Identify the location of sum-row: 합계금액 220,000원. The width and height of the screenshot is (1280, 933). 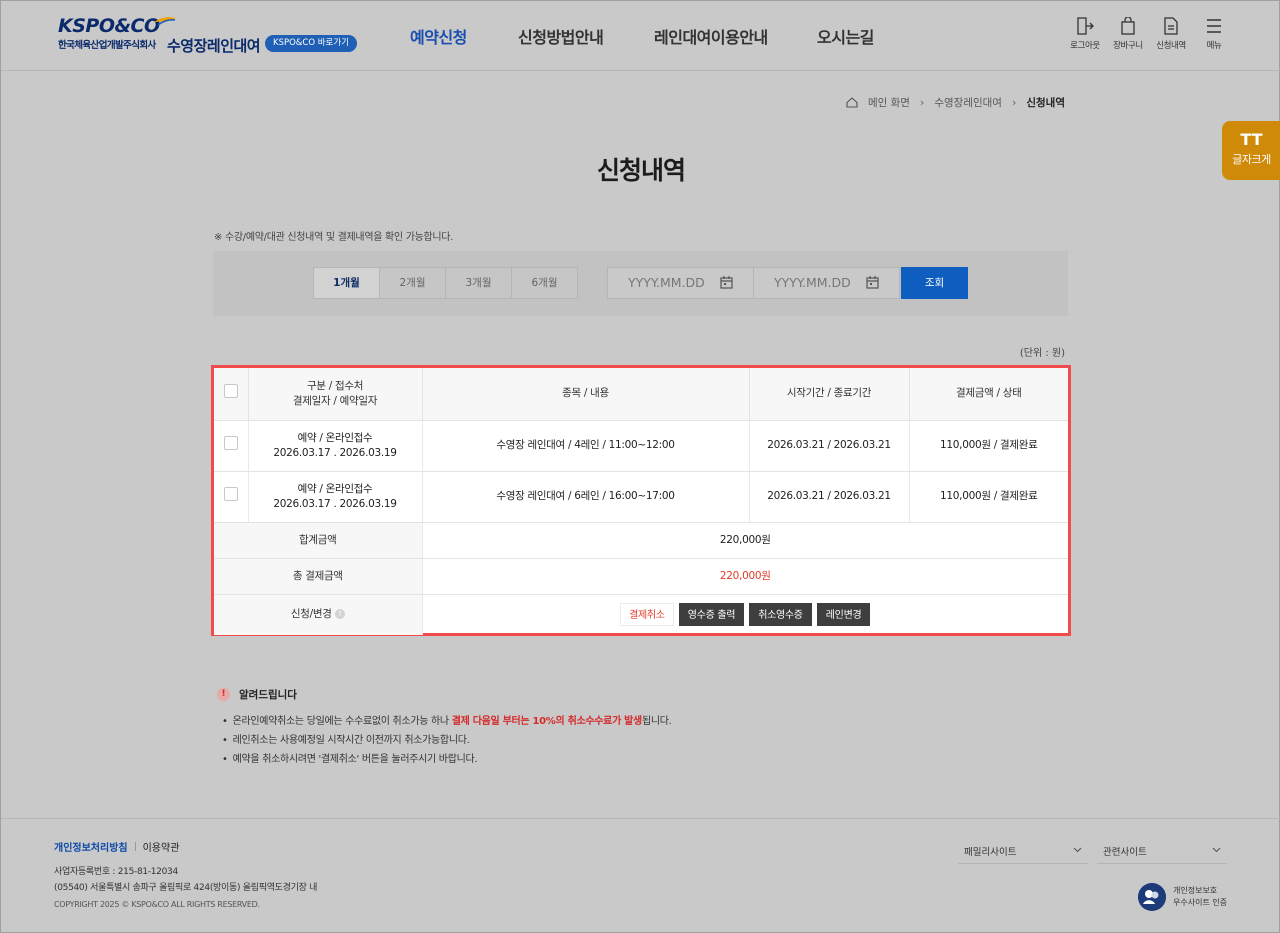
(641, 540).